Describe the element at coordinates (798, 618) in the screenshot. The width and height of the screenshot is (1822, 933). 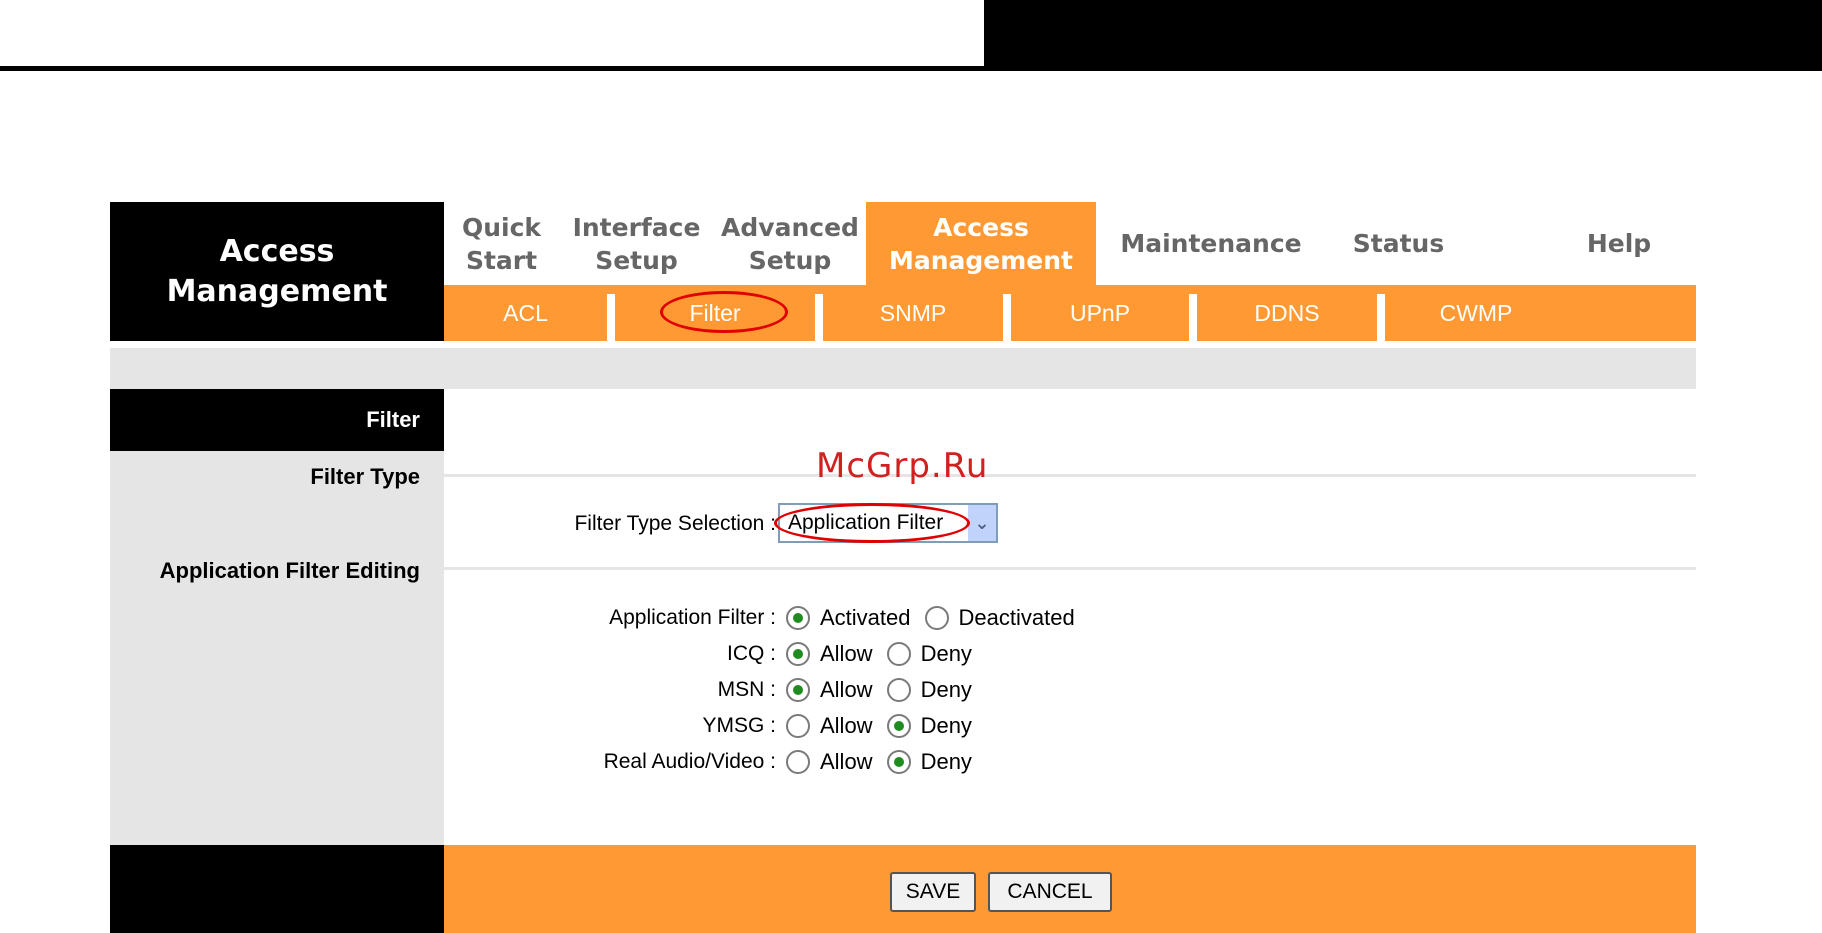
I see `radio-activated` at that location.